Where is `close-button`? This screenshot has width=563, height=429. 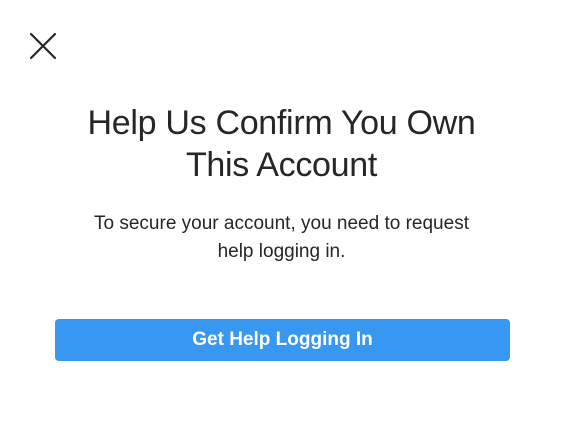
close-button is located at coordinates (43, 46).